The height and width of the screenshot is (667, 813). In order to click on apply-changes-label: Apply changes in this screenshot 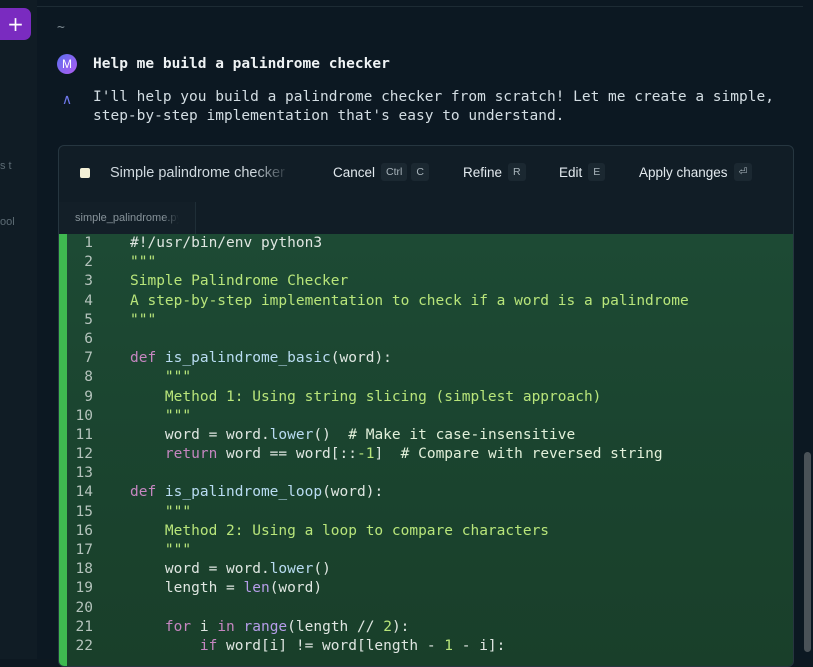, I will do `click(683, 172)`.